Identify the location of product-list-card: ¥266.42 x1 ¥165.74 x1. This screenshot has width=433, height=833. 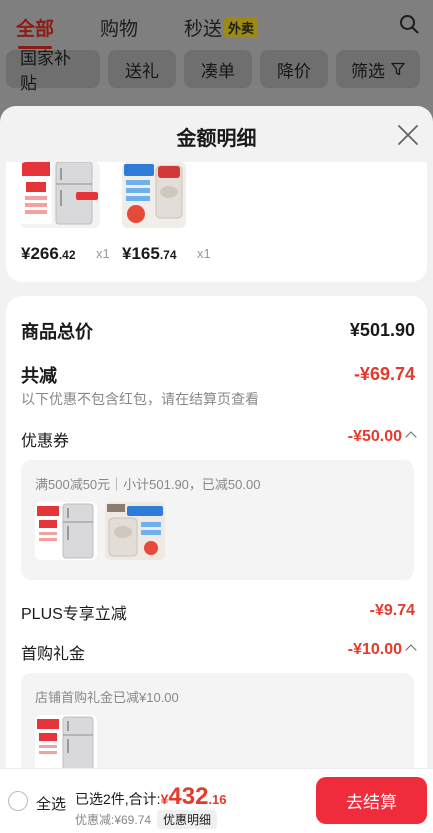
(216, 222).